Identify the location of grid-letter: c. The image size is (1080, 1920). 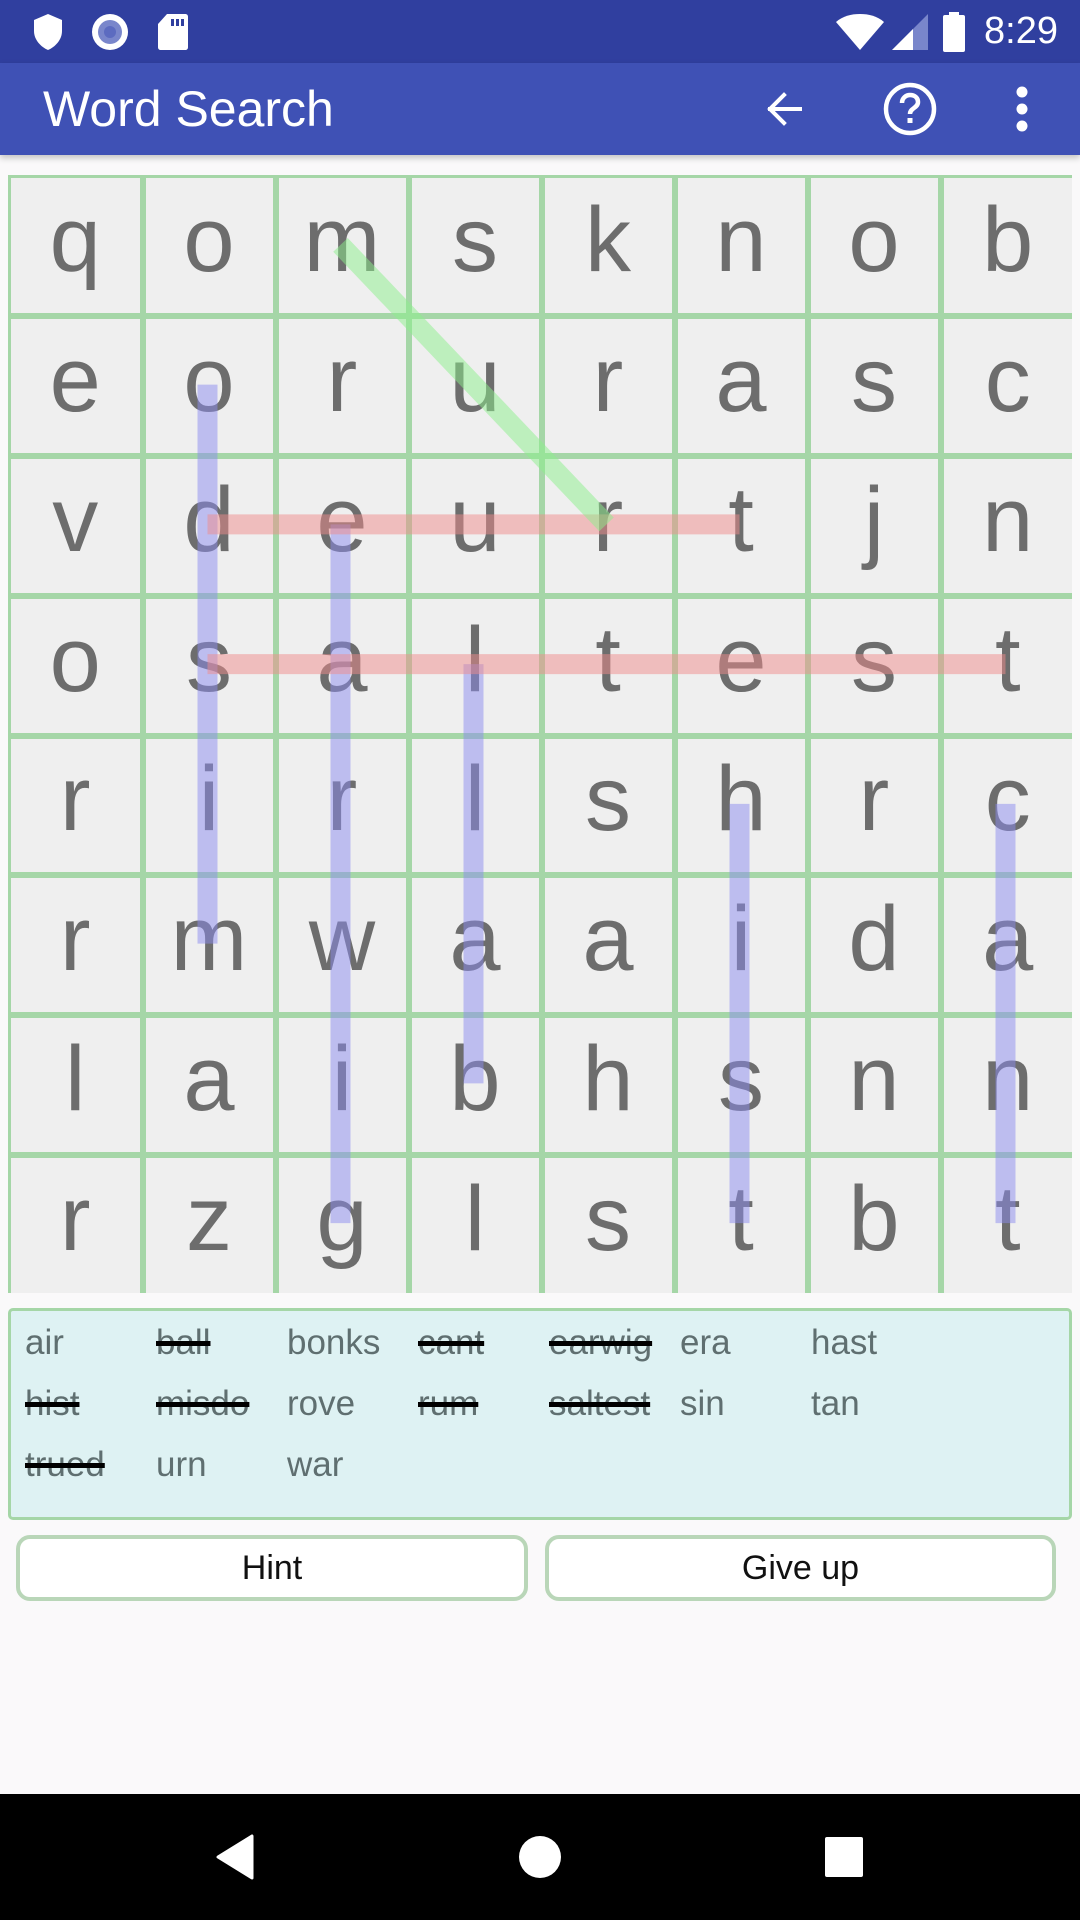
(1007, 380).